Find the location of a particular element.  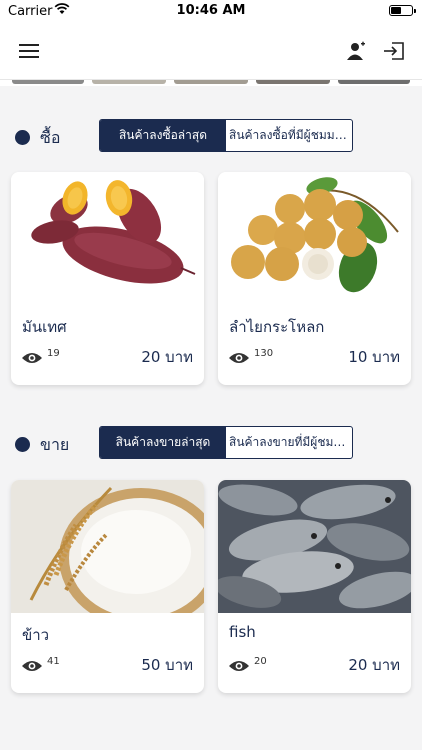

product-image-rice is located at coordinates (107, 546).